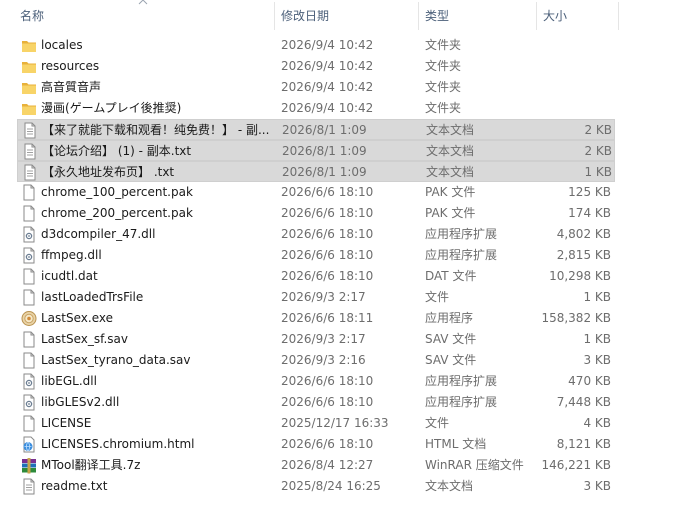 This screenshot has height=506, width=674. Describe the element at coordinates (316, 423) in the screenshot. I see `file-row: LICENSE 2025/12/17 16:33 文件 4 KB` at that location.